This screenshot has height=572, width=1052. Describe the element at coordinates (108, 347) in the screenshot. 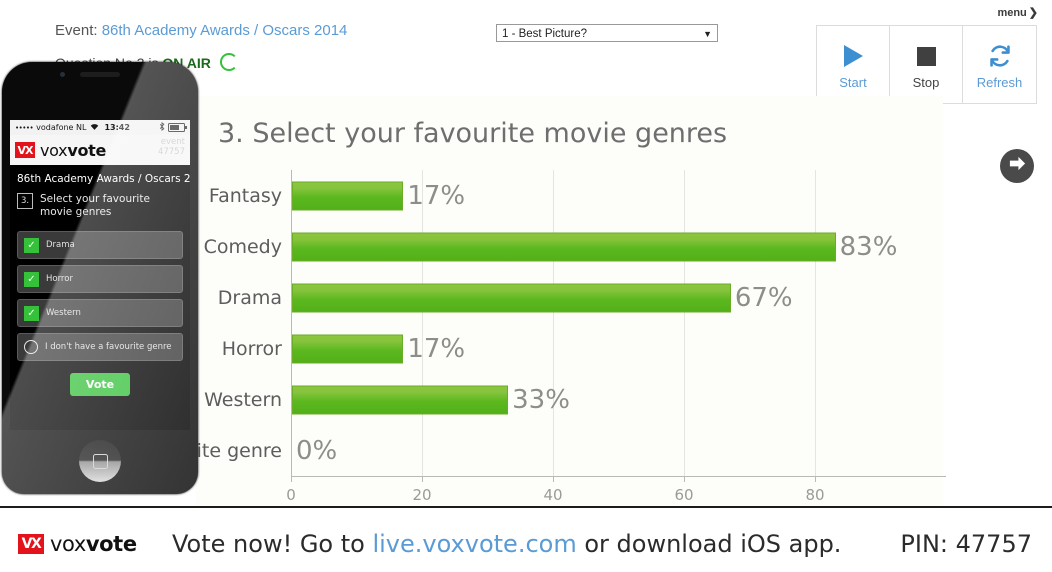

I see `phone-option-label: I don't have a favourite genre` at that location.